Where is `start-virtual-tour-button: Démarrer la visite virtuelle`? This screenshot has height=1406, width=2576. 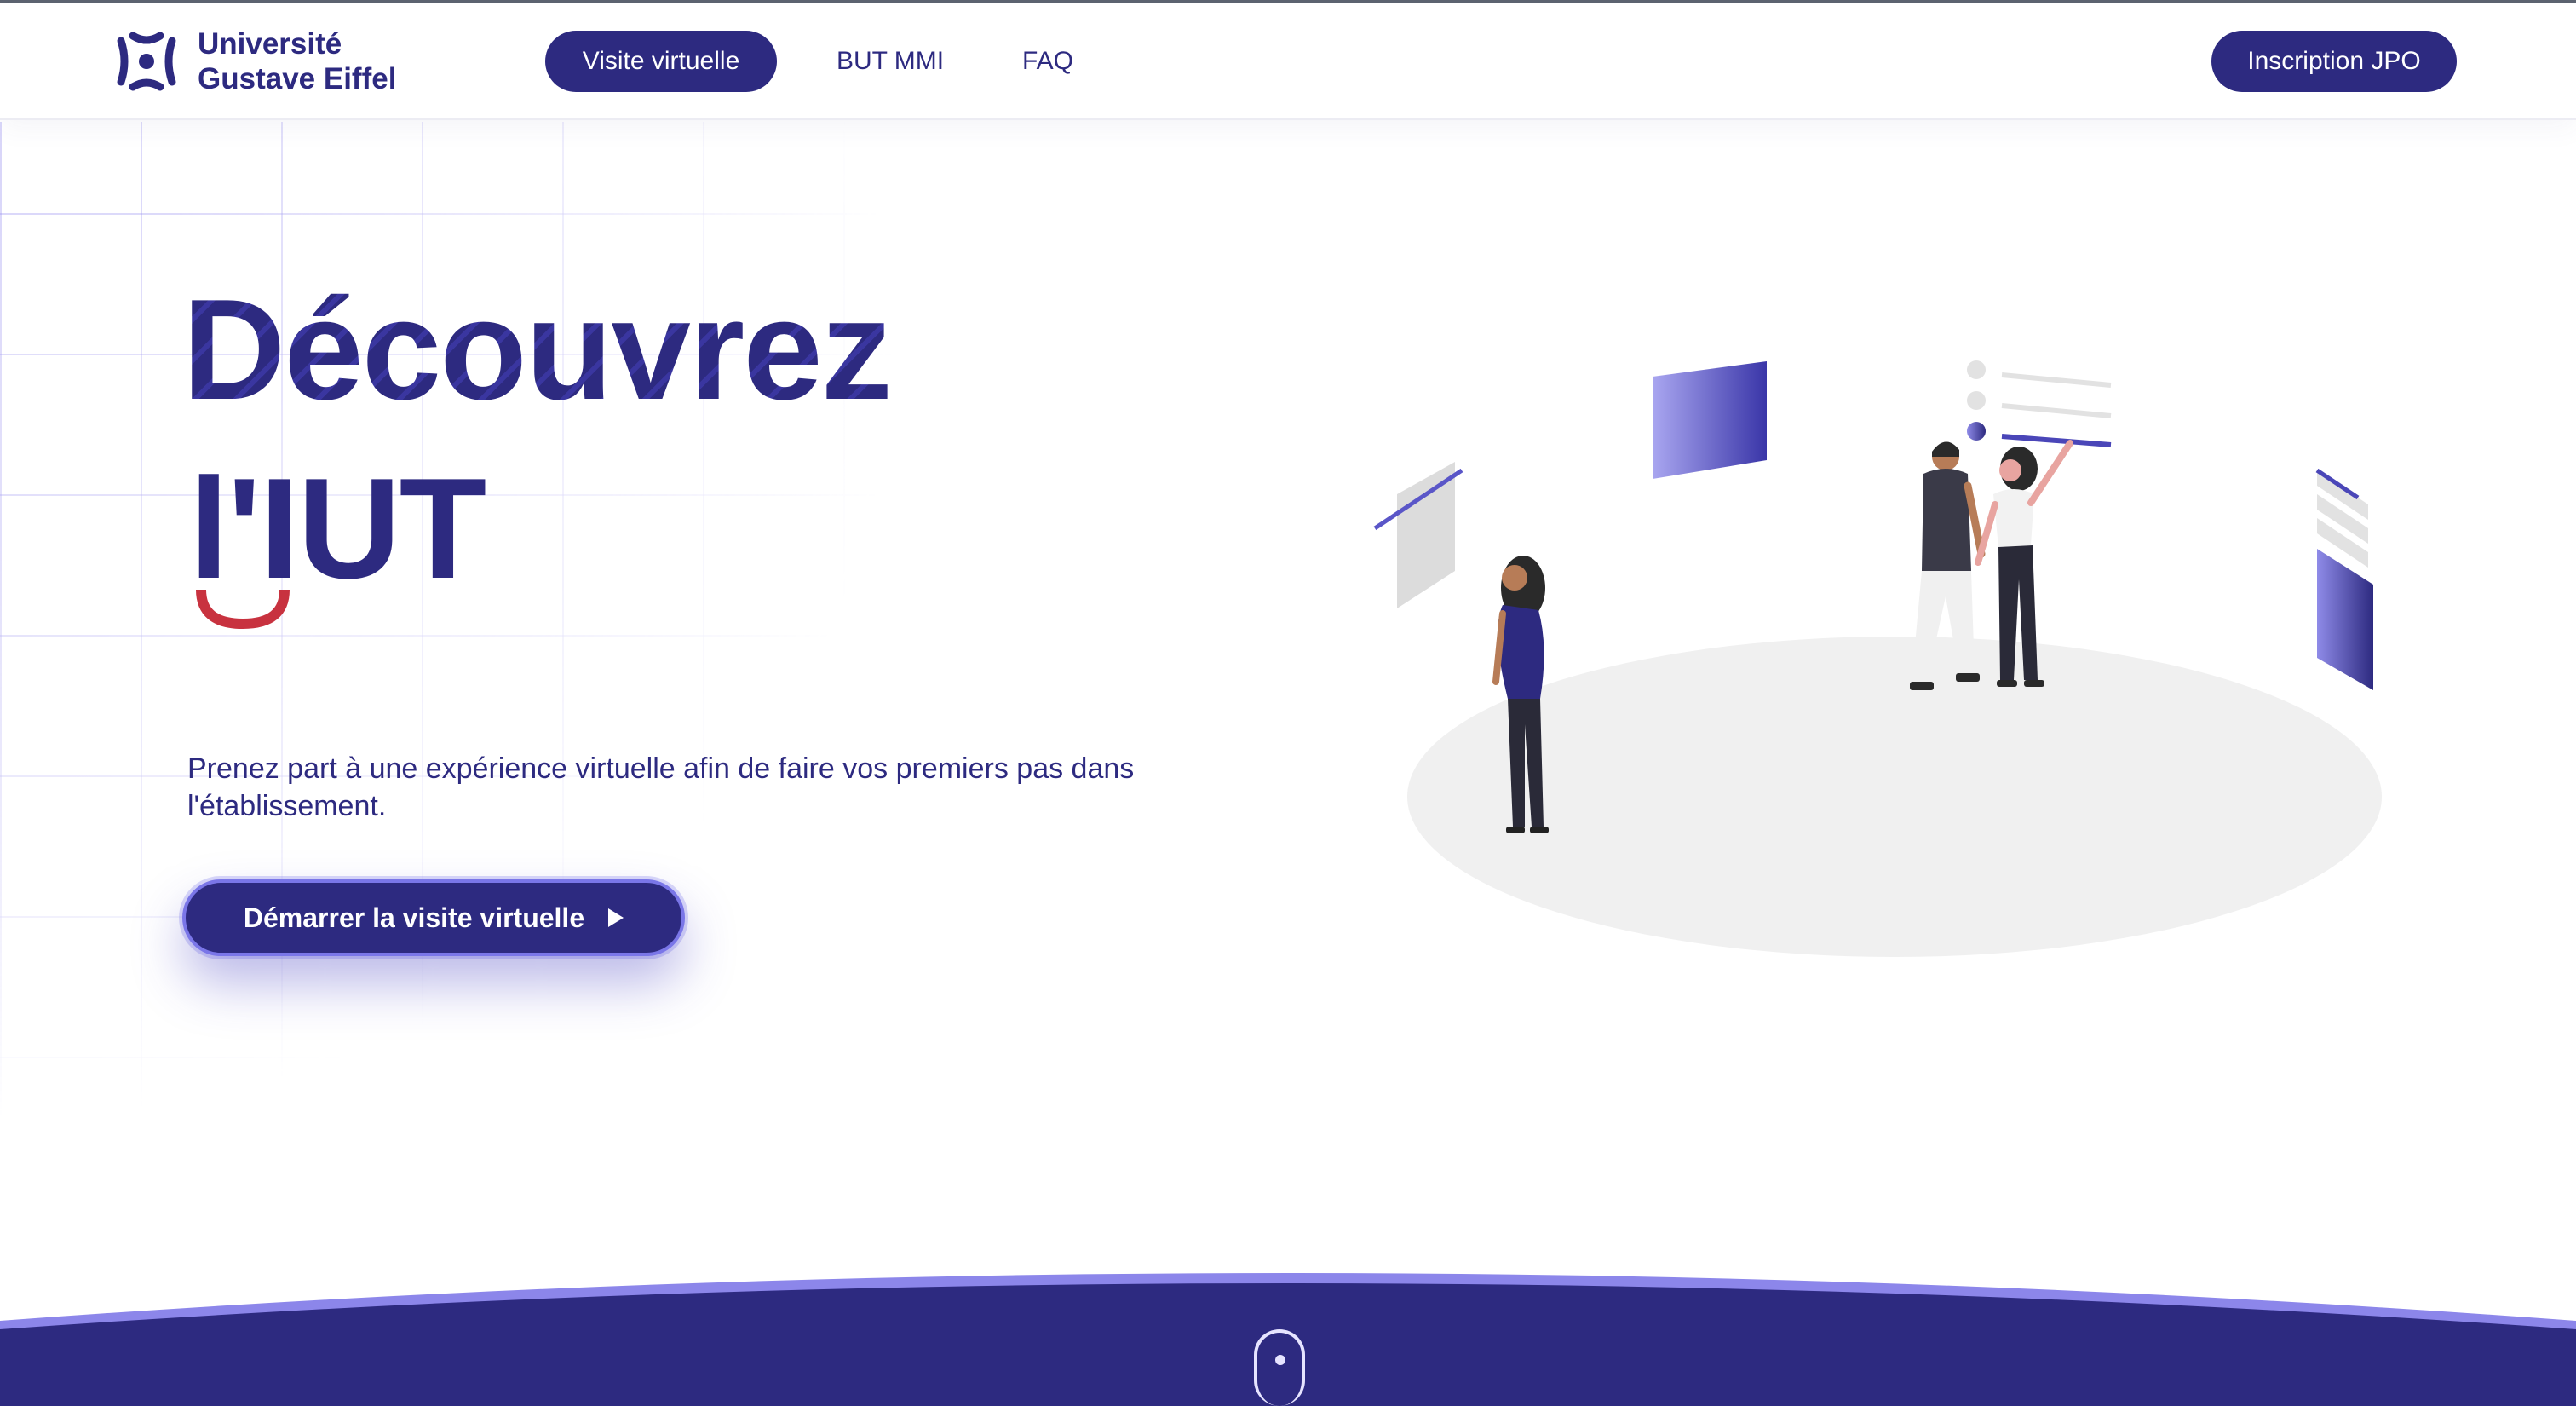
start-virtual-tour-button: Démarrer la visite virtuelle is located at coordinates (434, 917).